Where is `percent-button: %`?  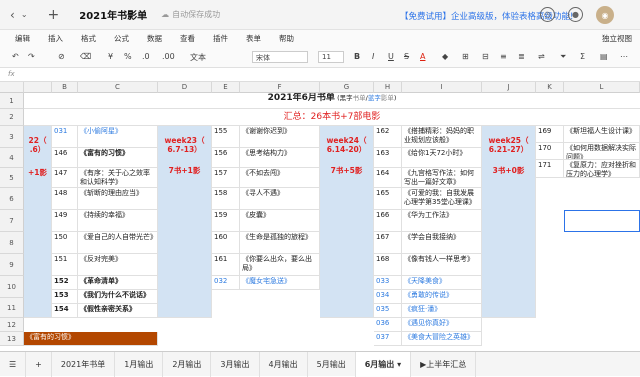 percent-button: % is located at coordinates (128, 56).